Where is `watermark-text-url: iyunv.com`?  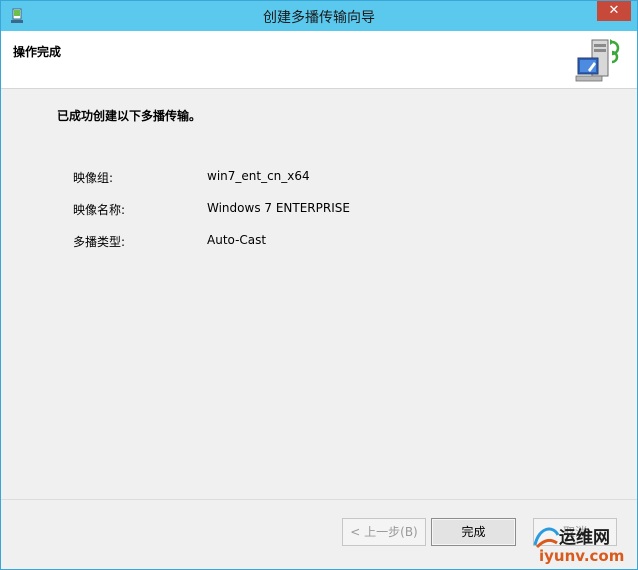 watermark-text-url: iyunv.com is located at coordinates (582, 556).